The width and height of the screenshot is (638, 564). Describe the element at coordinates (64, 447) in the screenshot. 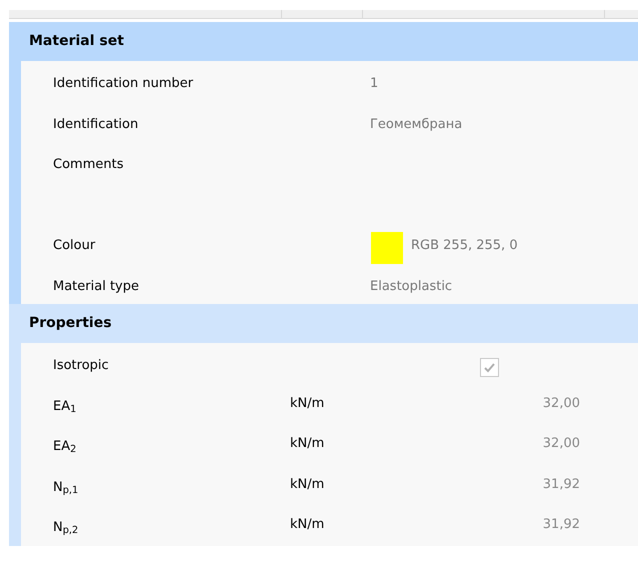

I see `property-label: EA$_{2}$` at that location.